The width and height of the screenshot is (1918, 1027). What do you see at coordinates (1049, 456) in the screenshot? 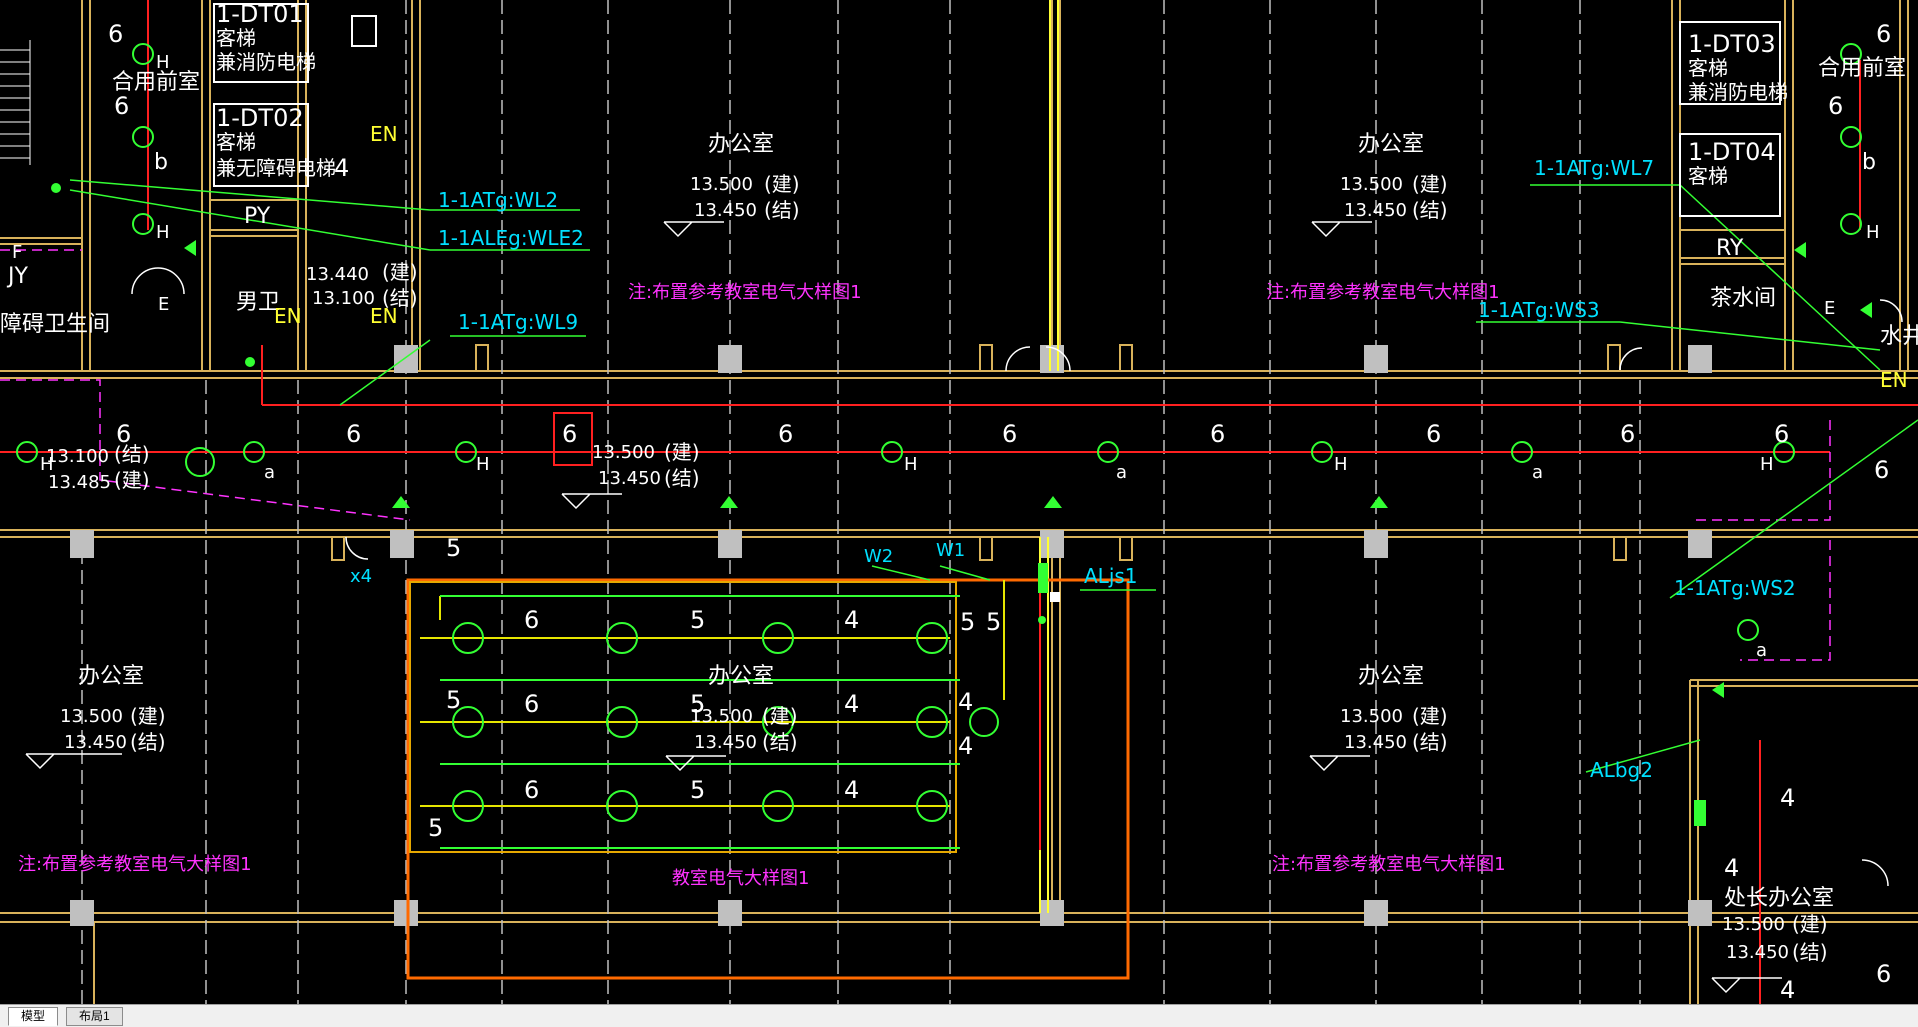
I see `risers` at bounding box center [1049, 456].